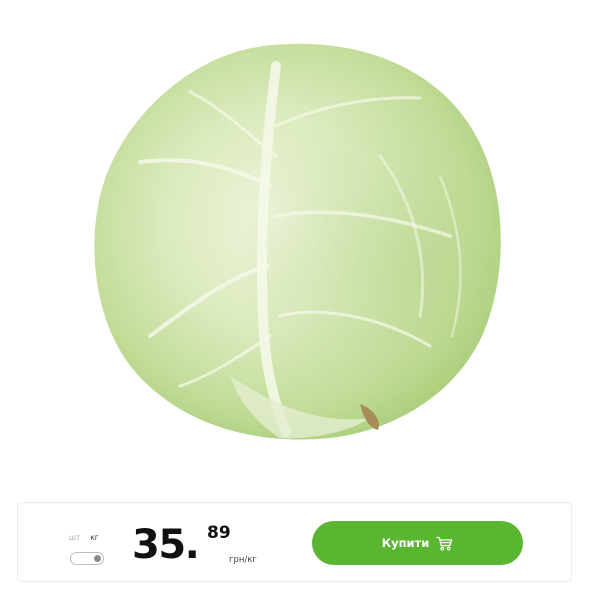 The width and height of the screenshot is (600, 593). I want to click on price-integer: 35., so click(166, 545).